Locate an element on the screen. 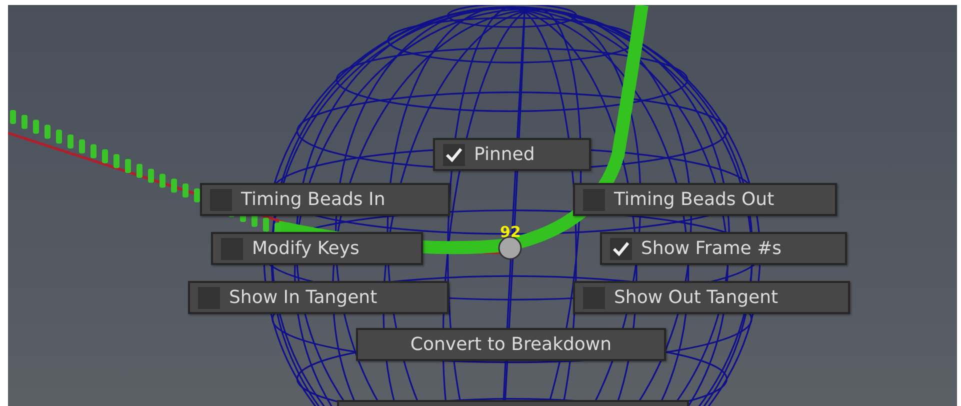  menu-item-label: Modify Keys is located at coordinates (306, 249).